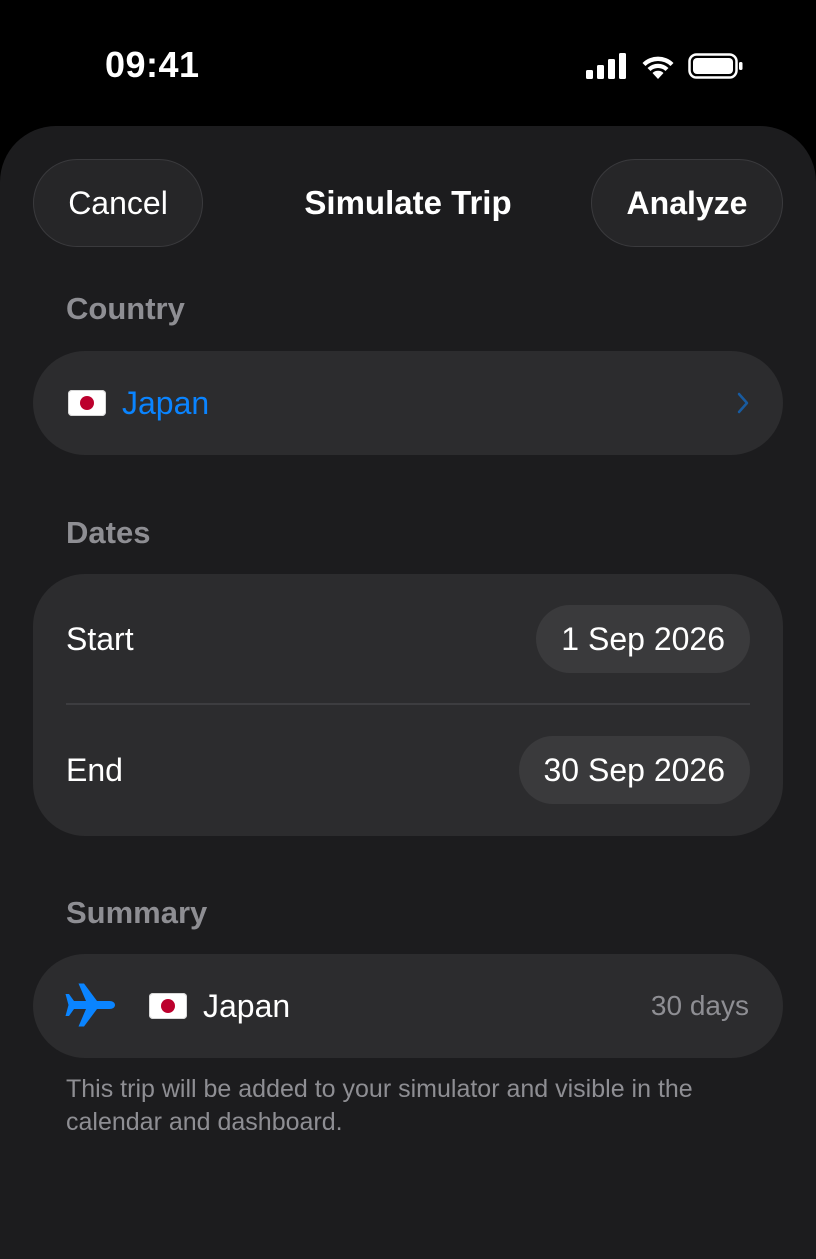 This screenshot has height=1259, width=816. What do you see at coordinates (408, 770) in the screenshot?
I see `end-date-row: End 30 Sep 2026` at bounding box center [408, 770].